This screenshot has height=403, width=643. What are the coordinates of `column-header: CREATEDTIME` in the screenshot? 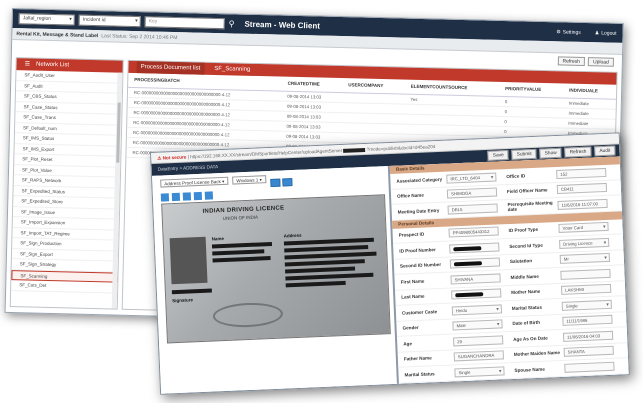 It's located at (312, 84).